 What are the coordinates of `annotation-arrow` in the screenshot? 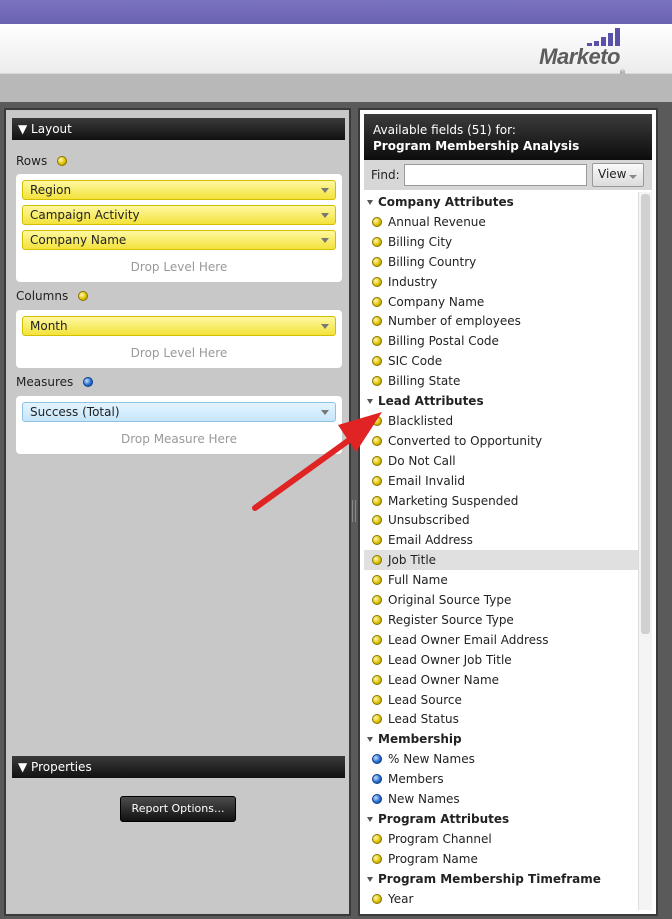 It's located at (317, 461).